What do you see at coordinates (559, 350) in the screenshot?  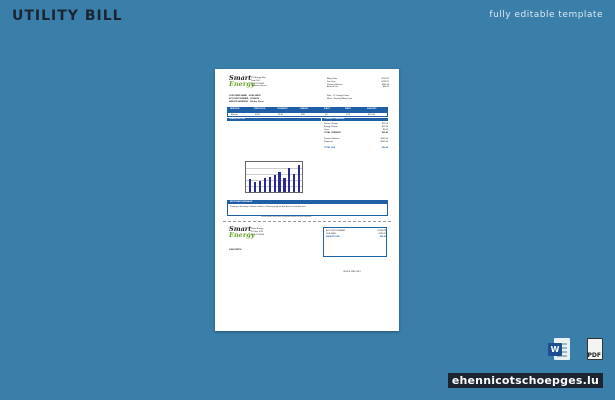 I see `word-doc-icon: W` at bounding box center [559, 350].